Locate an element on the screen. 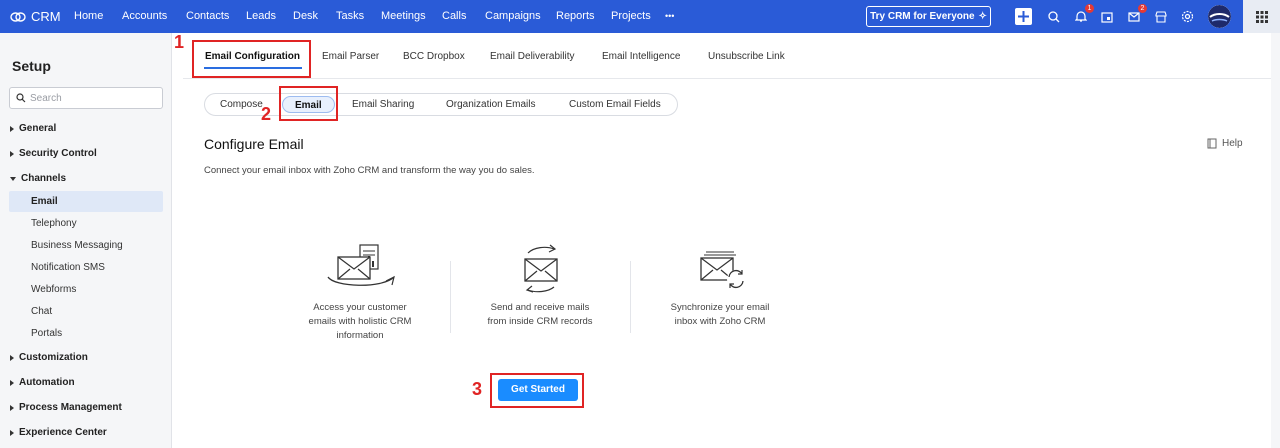 The width and height of the screenshot is (1280, 448). calendar-button is located at coordinates (1106, 16).